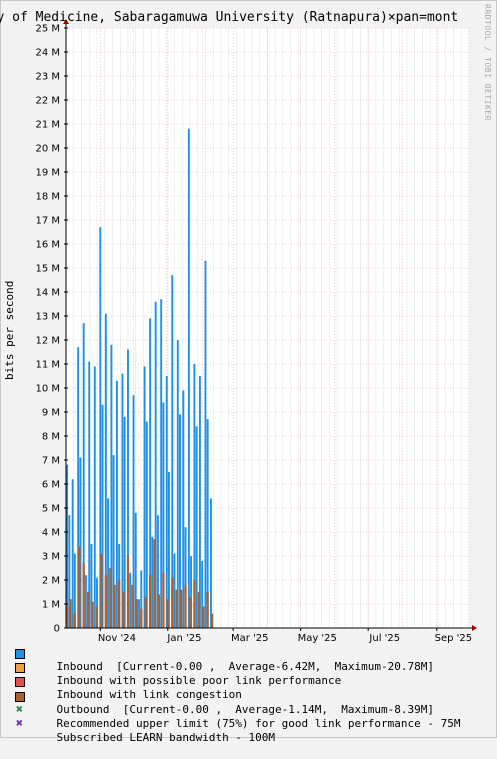 Image resolution: width=497 pixels, height=759 pixels. I want to click on y-tick-label: 25 M, so click(47, 29).